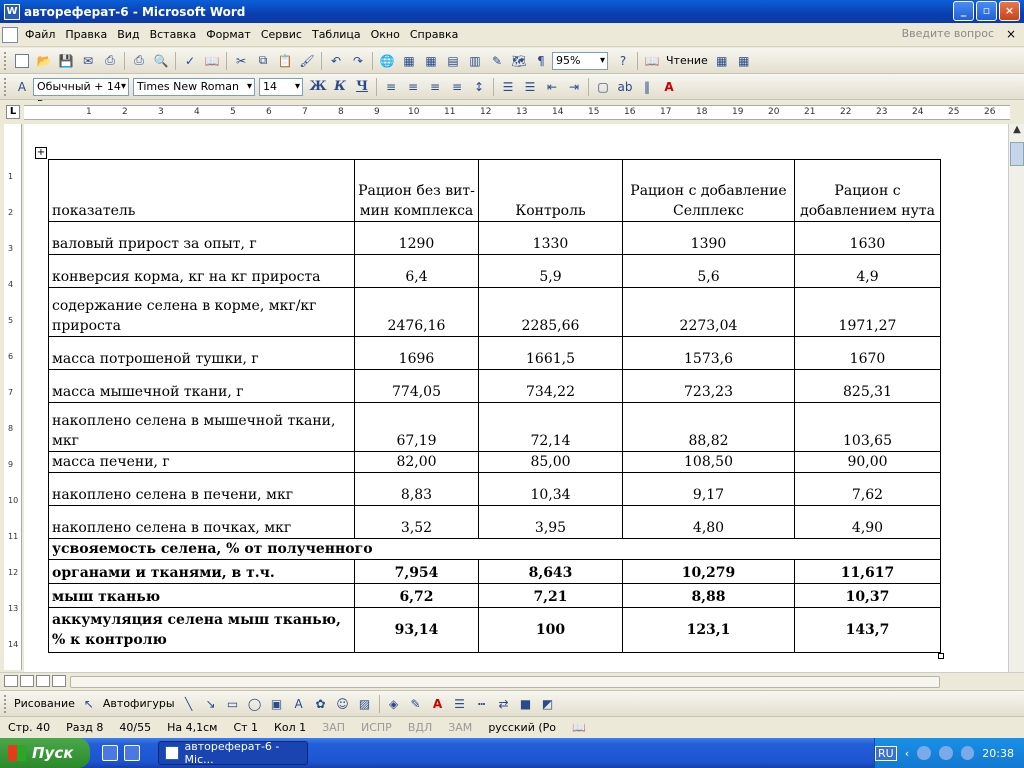 The height and width of the screenshot is (768, 1024). Describe the element at coordinates (22, 61) in the screenshot. I see `new-document-icon` at that location.